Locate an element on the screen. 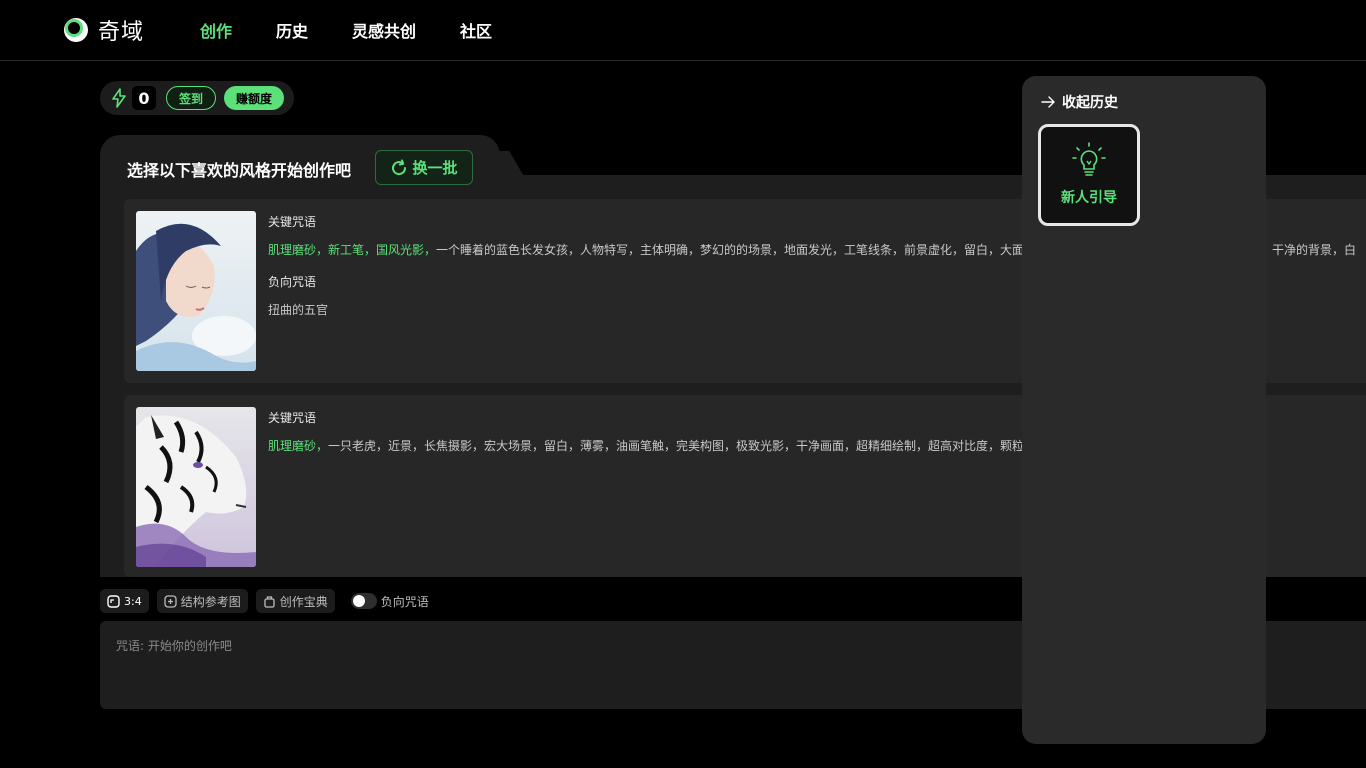 This screenshot has width=1366, height=768. collapse-history-button: 收起历史 is located at coordinates (1079, 102).